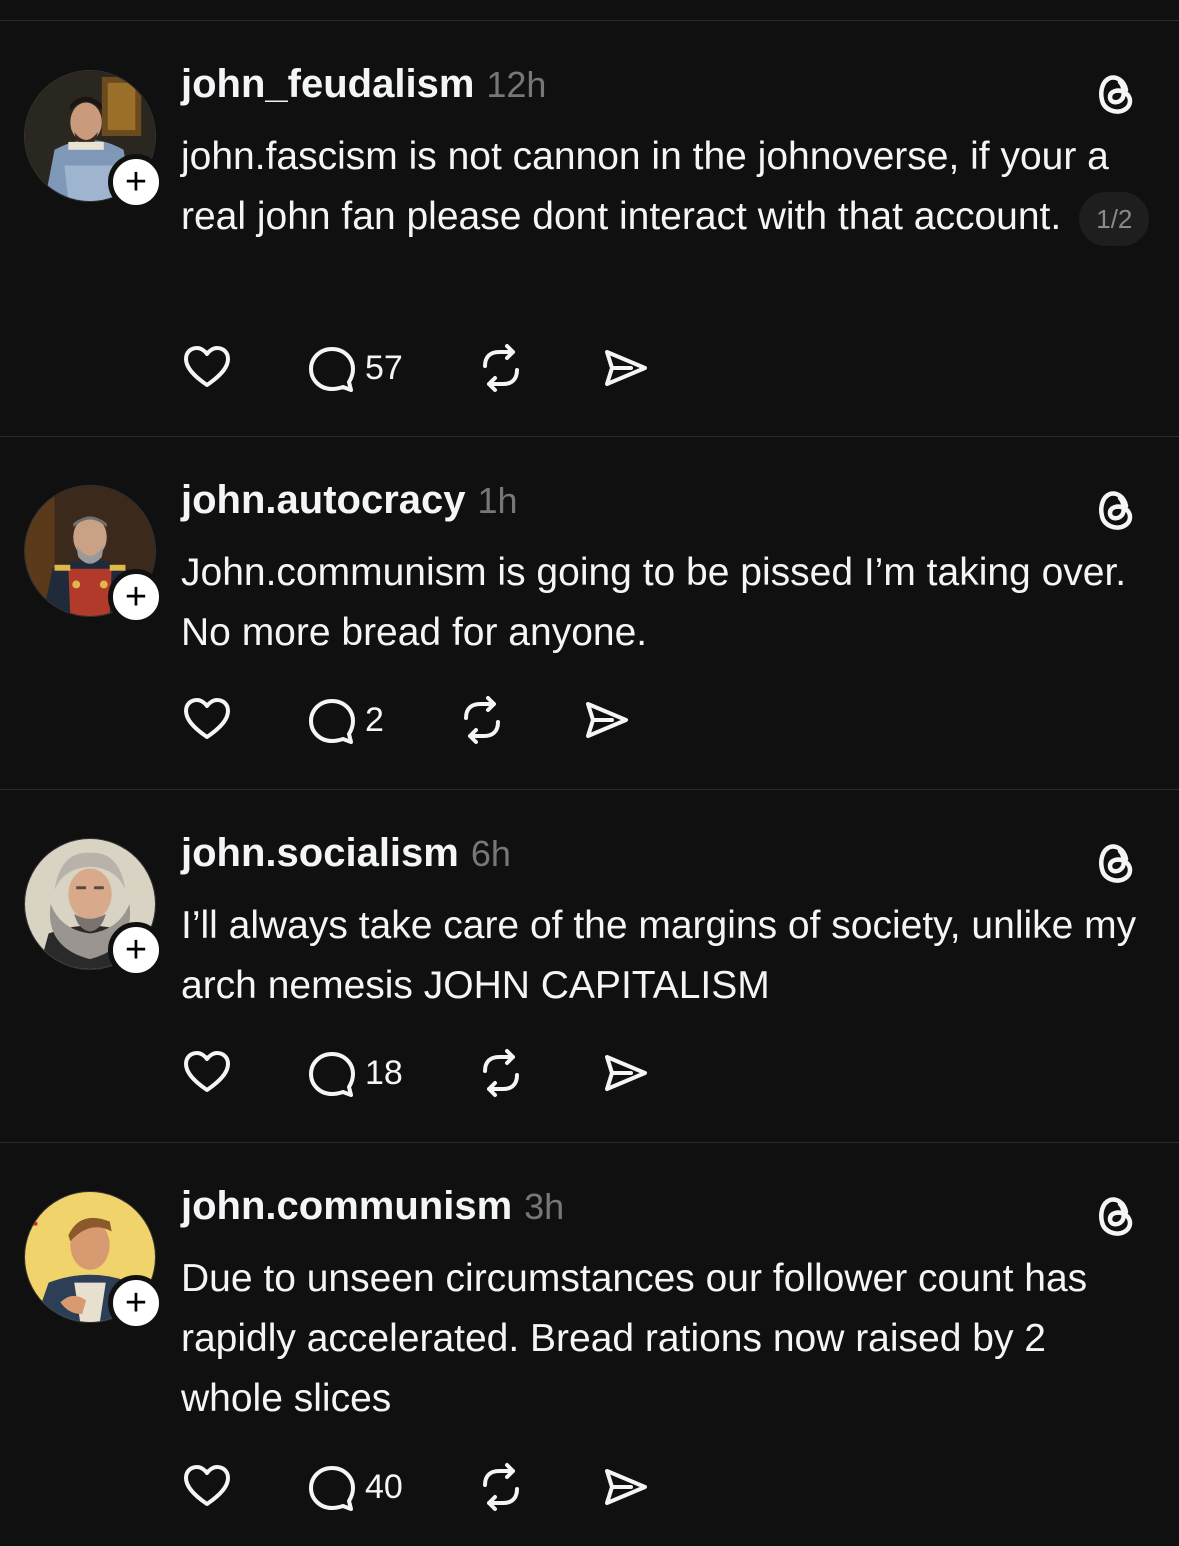 This screenshot has width=1179, height=1546. Describe the element at coordinates (384, 367) in the screenshot. I see `reply-count: 57` at that location.